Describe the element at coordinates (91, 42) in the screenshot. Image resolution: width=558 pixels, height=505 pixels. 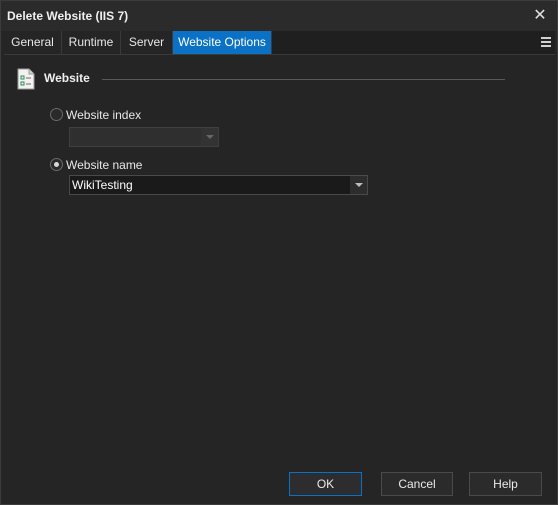
I see `tab-runtime: Runtime` at that location.